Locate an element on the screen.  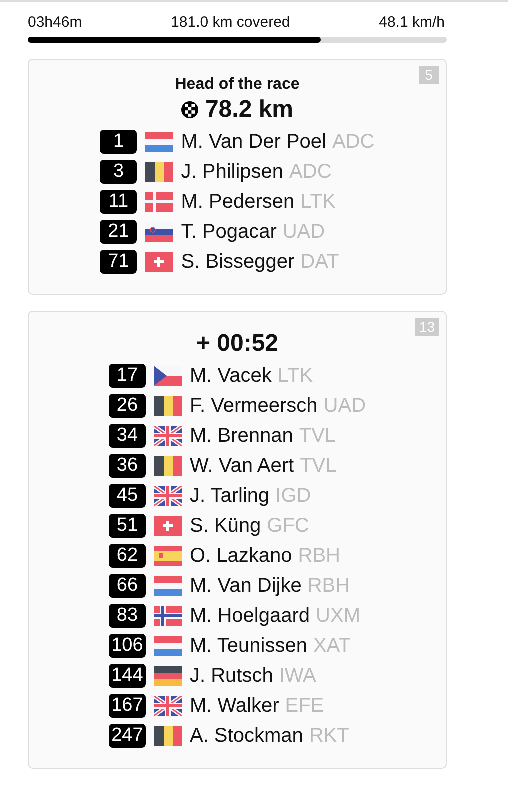
bib-number: 34 is located at coordinates (127, 436).